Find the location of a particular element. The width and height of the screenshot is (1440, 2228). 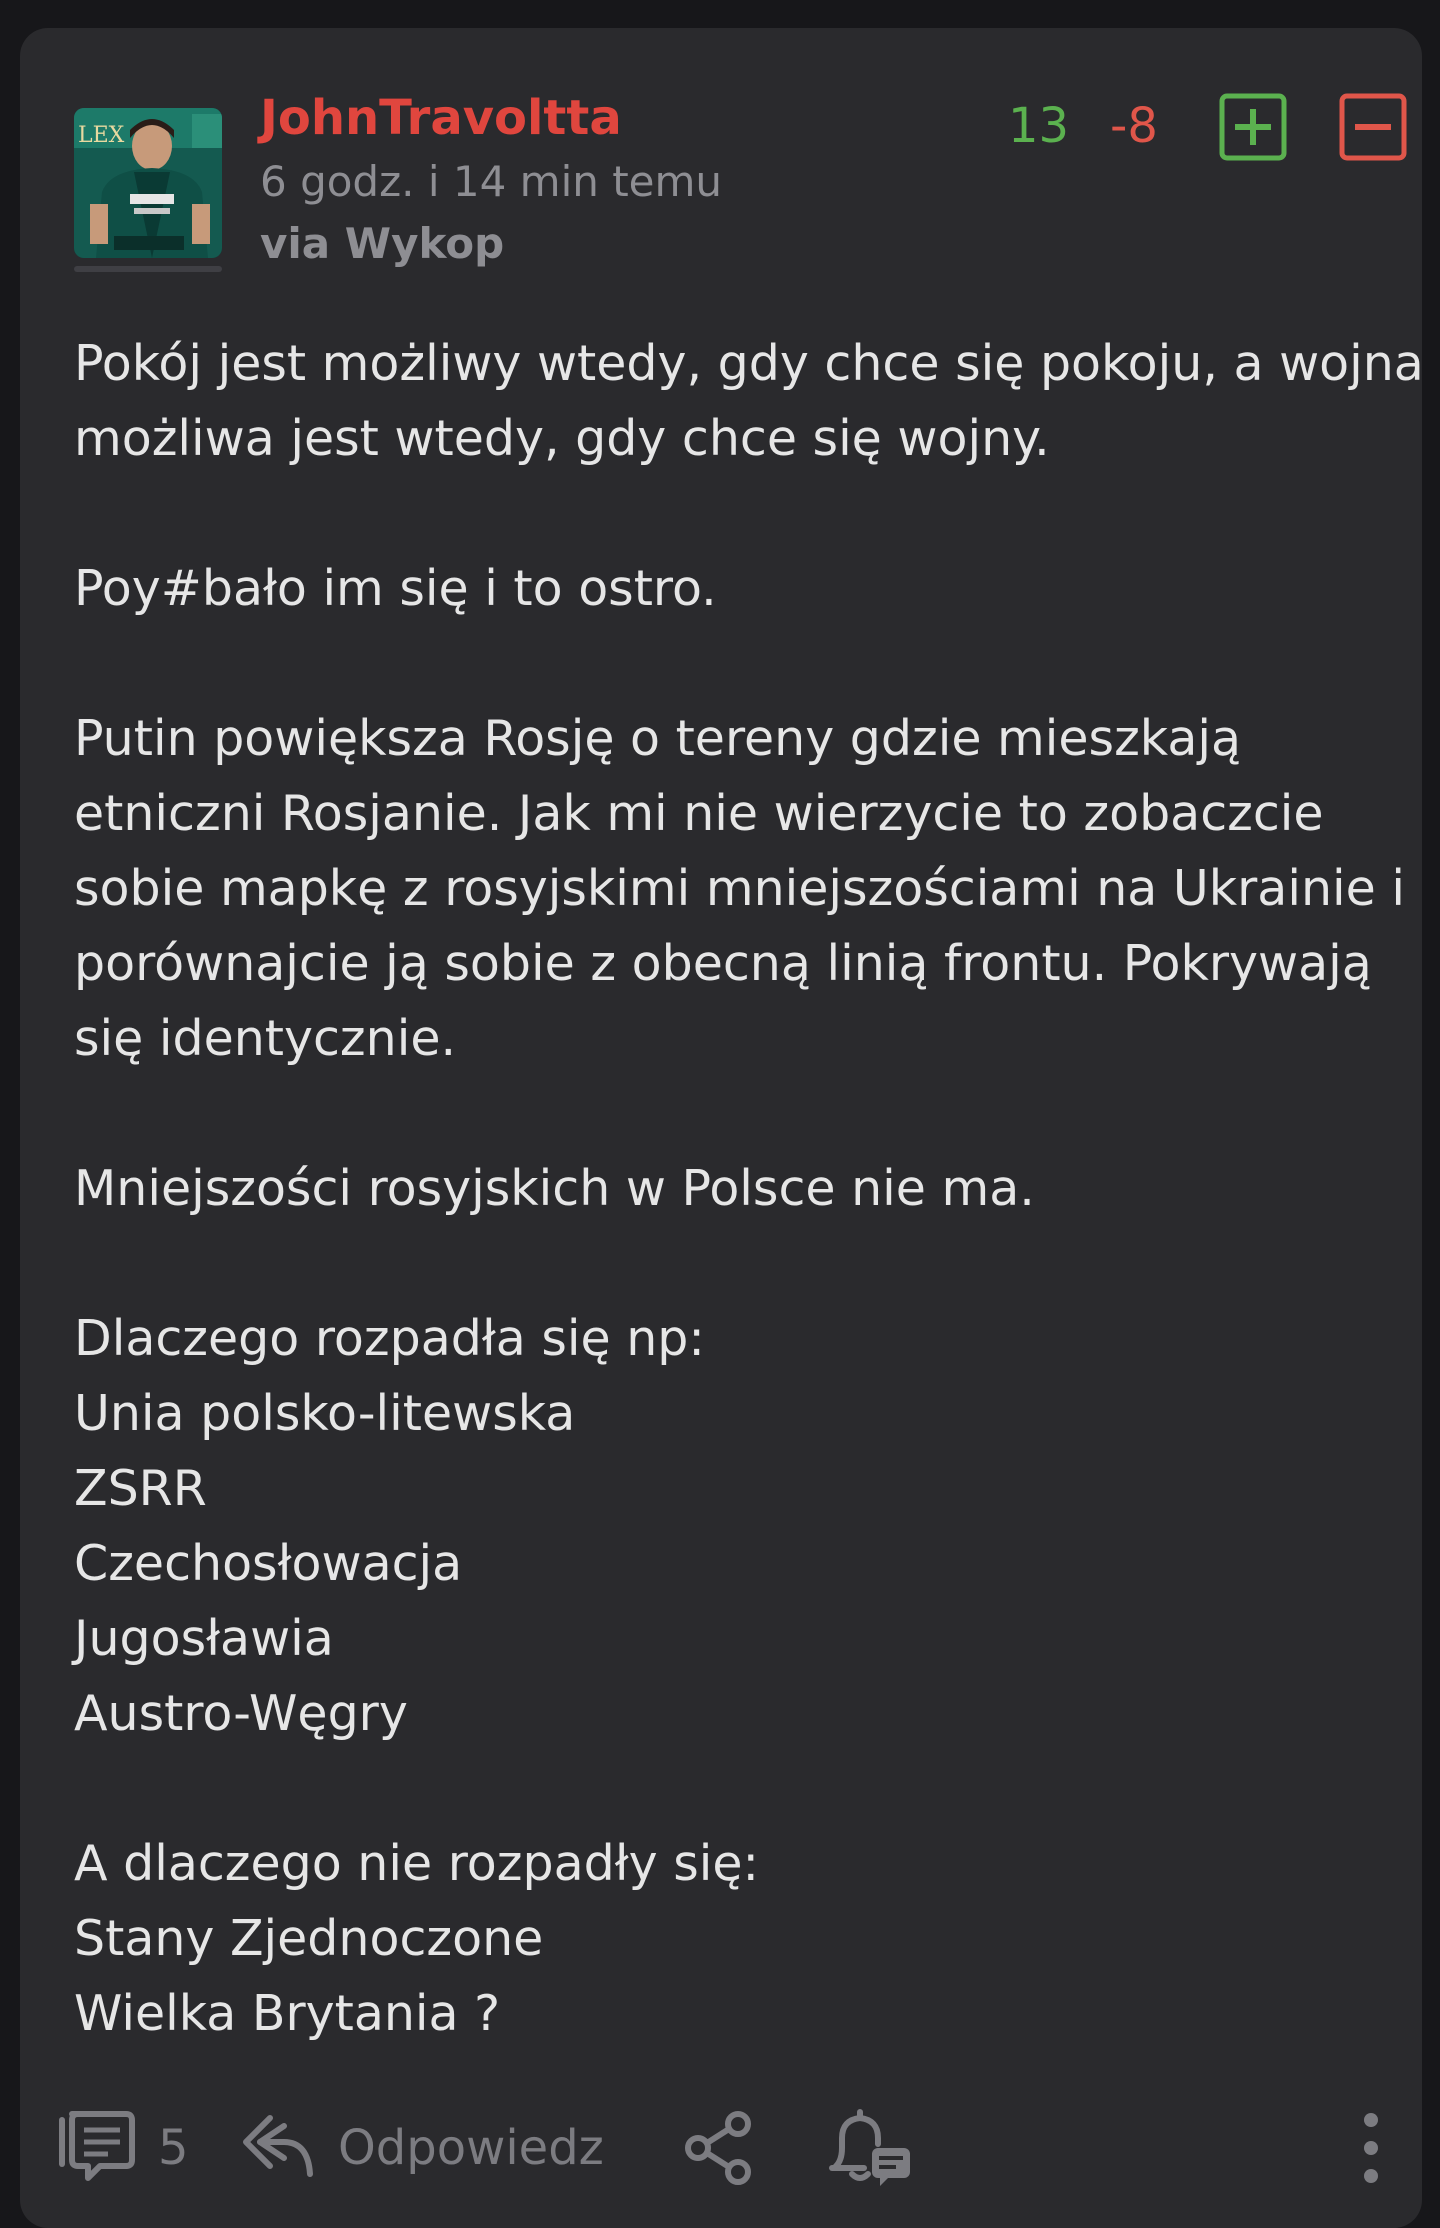

post-paragraph: Poy#bało im się i to ostro. is located at coordinates (395, 588).